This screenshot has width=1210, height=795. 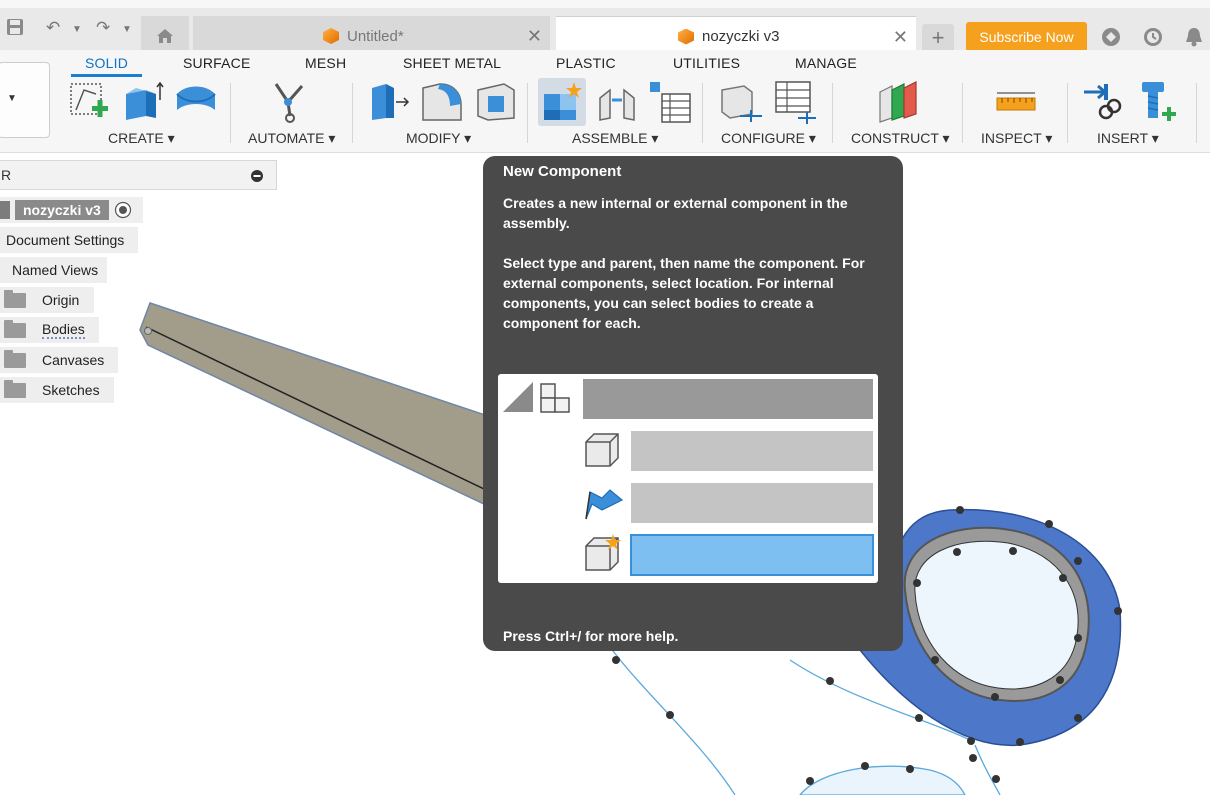 I want to click on tooltip-illustration, so click(x=688, y=478).